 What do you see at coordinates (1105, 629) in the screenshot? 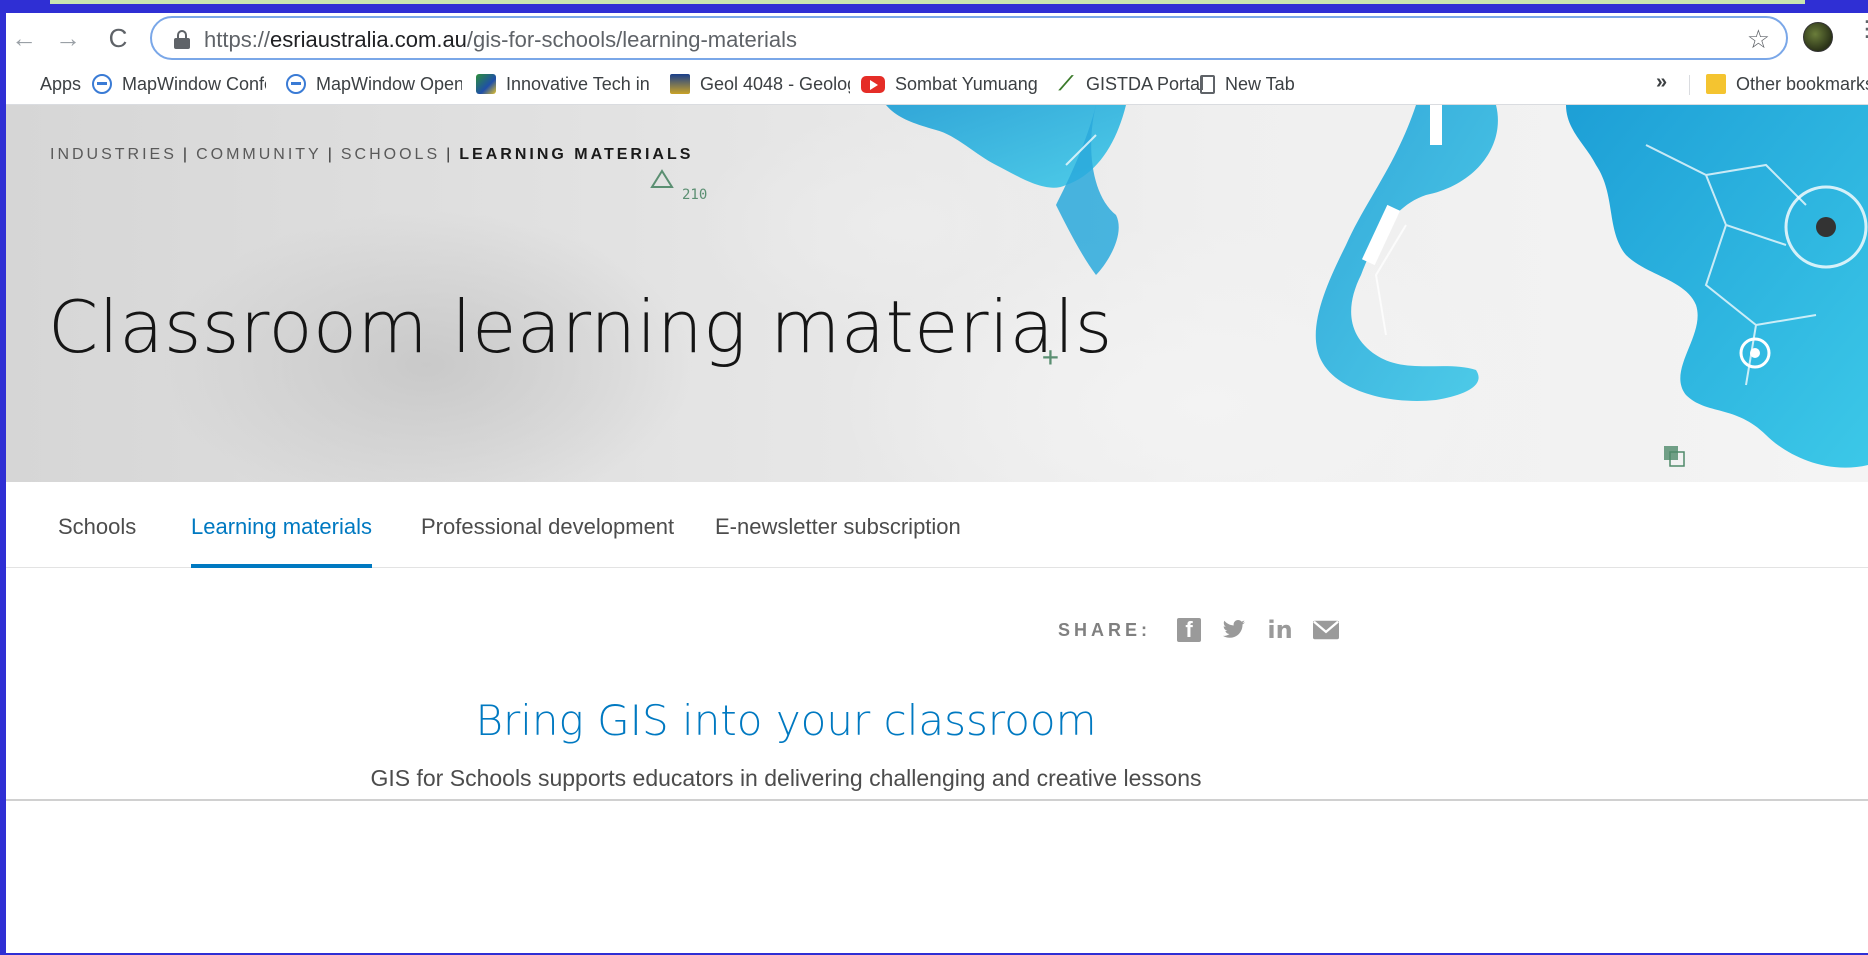
I see `share-label: SHARE:` at bounding box center [1105, 629].